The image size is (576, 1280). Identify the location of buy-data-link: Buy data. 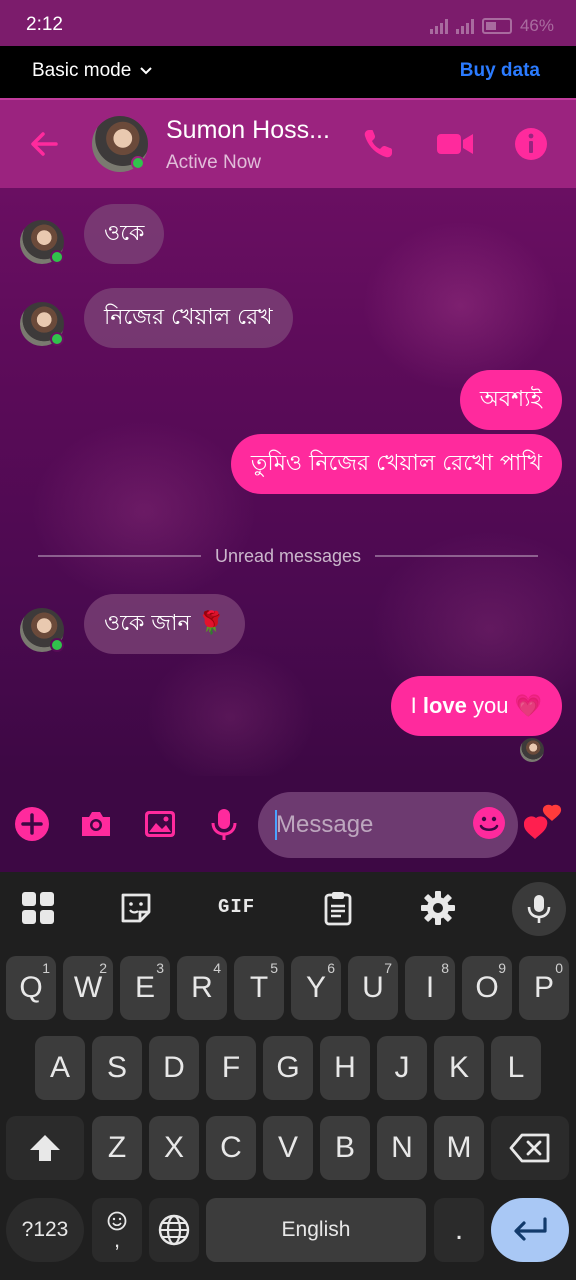
(500, 71).